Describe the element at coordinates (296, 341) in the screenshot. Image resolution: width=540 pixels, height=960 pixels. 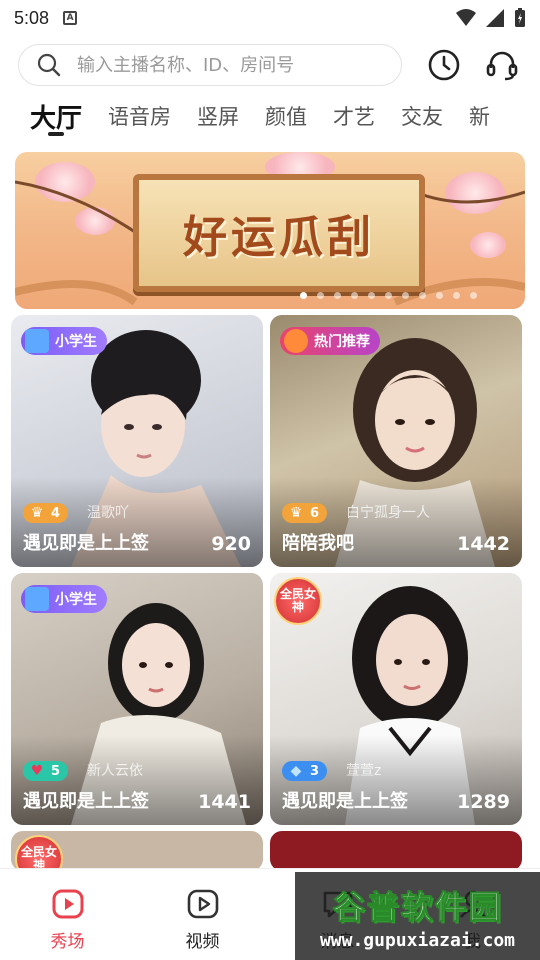
I see `fire-icon` at that location.